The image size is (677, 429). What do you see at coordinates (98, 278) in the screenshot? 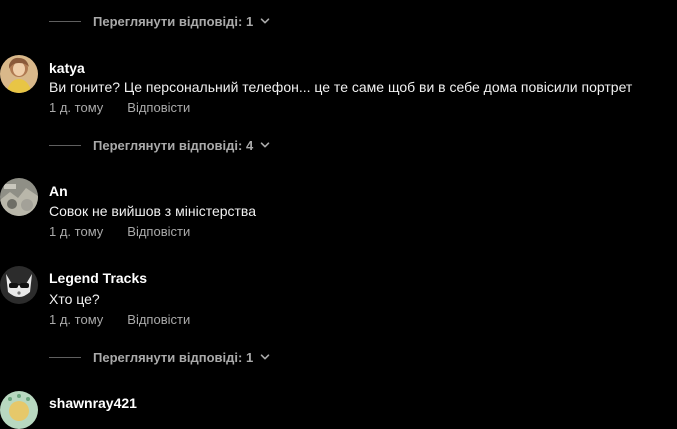
I see `comment-author: Legend Tracks` at bounding box center [98, 278].